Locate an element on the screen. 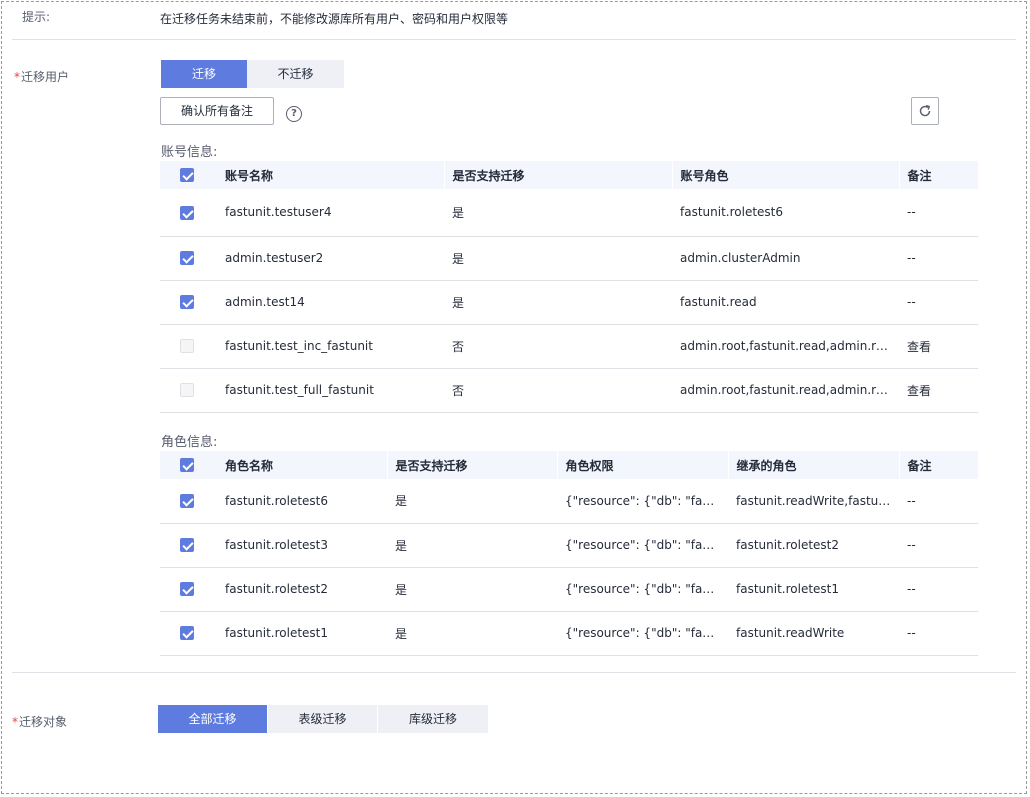  account-name: fastunit.test_inc_fastunit is located at coordinates (330, 346).